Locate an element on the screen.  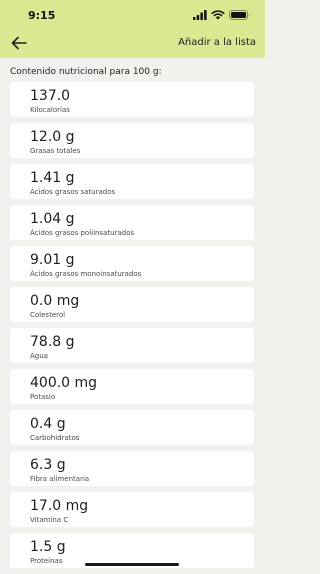
nutrient-value: 137.0 is located at coordinates (50, 96).